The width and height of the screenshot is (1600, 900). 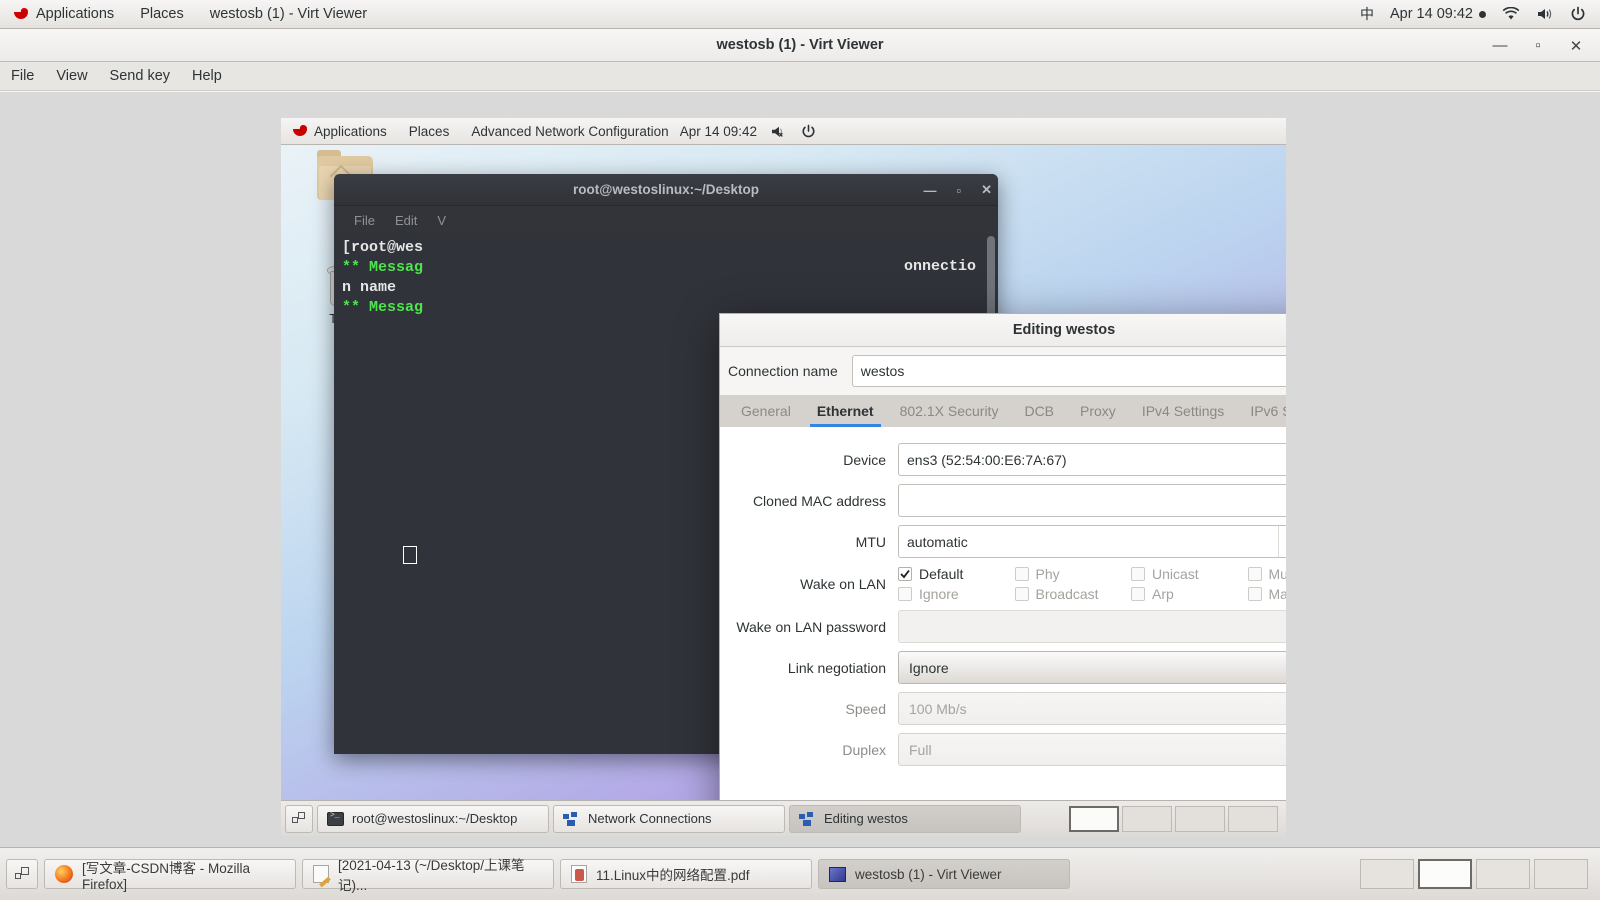 What do you see at coordinates (766, 411) in the screenshot?
I see `tab-general: General` at bounding box center [766, 411].